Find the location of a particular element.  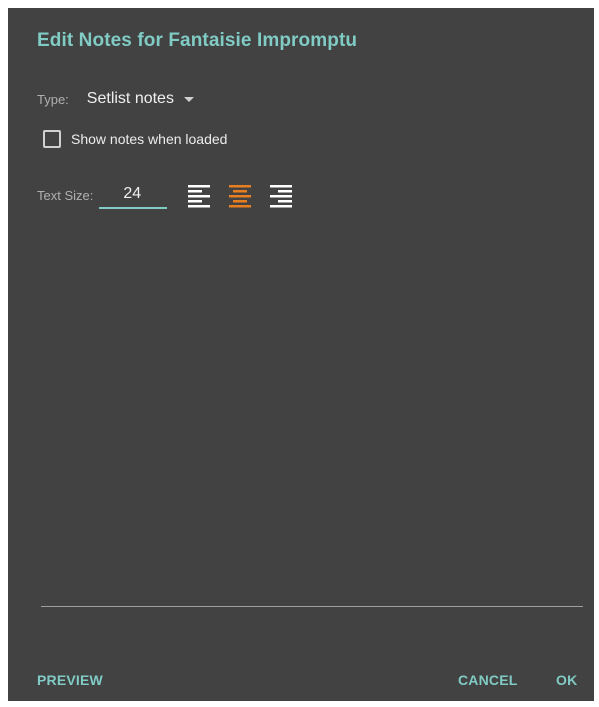

align-right-icon is located at coordinates (281, 196).